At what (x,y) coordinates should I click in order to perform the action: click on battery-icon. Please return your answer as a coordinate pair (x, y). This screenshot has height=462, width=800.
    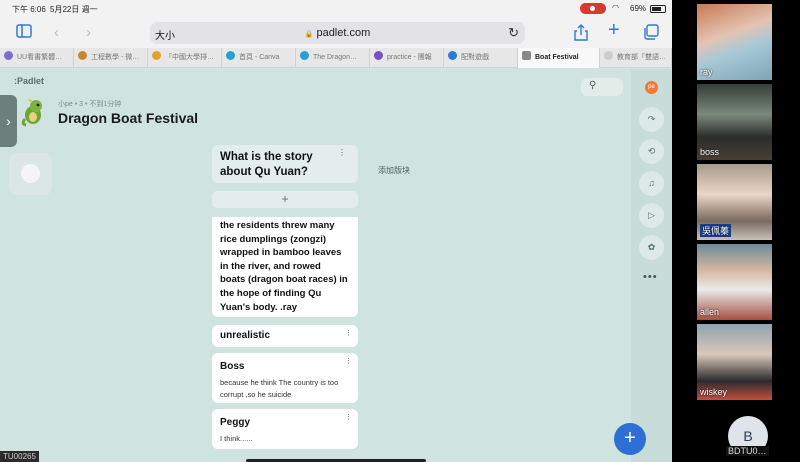
    Looking at the image, I should click on (658, 9).